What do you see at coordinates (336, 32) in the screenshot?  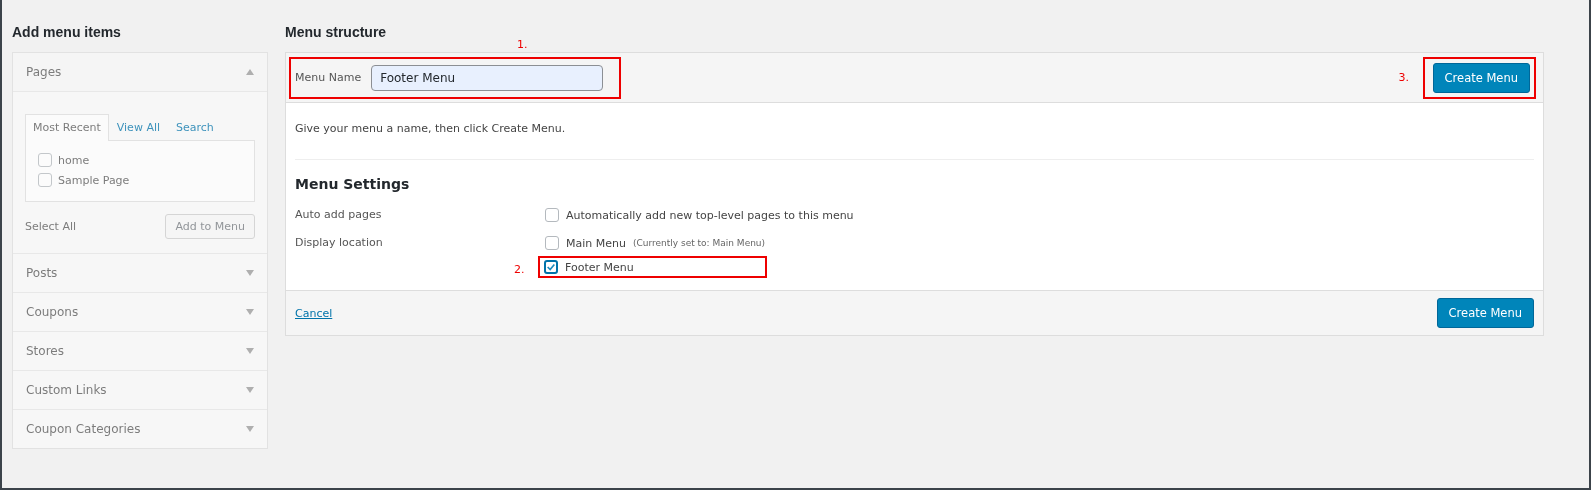 I see `section-heading: Menu structure` at bounding box center [336, 32].